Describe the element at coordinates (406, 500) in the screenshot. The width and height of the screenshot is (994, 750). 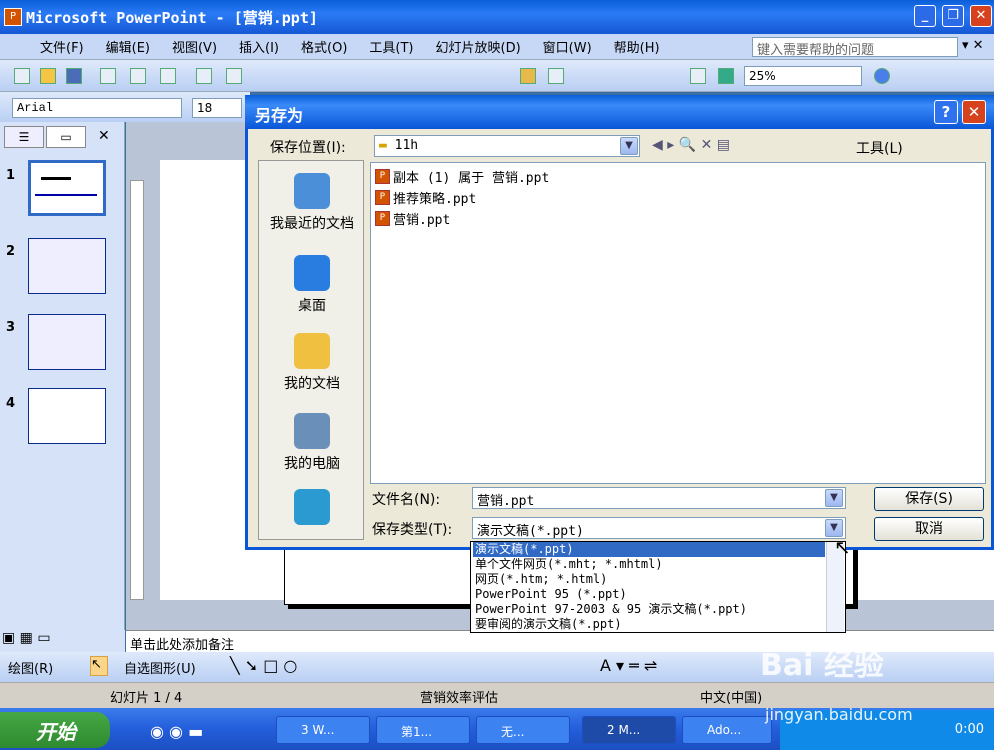
I see `filename-label: 文件名(N):` at that location.